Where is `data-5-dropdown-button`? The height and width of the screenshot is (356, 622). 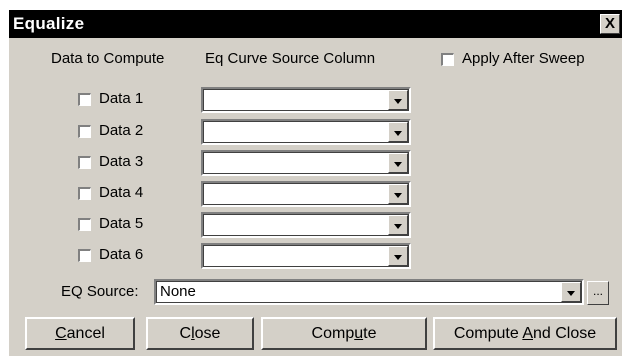 data-5-dropdown-button is located at coordinates (398, 225).